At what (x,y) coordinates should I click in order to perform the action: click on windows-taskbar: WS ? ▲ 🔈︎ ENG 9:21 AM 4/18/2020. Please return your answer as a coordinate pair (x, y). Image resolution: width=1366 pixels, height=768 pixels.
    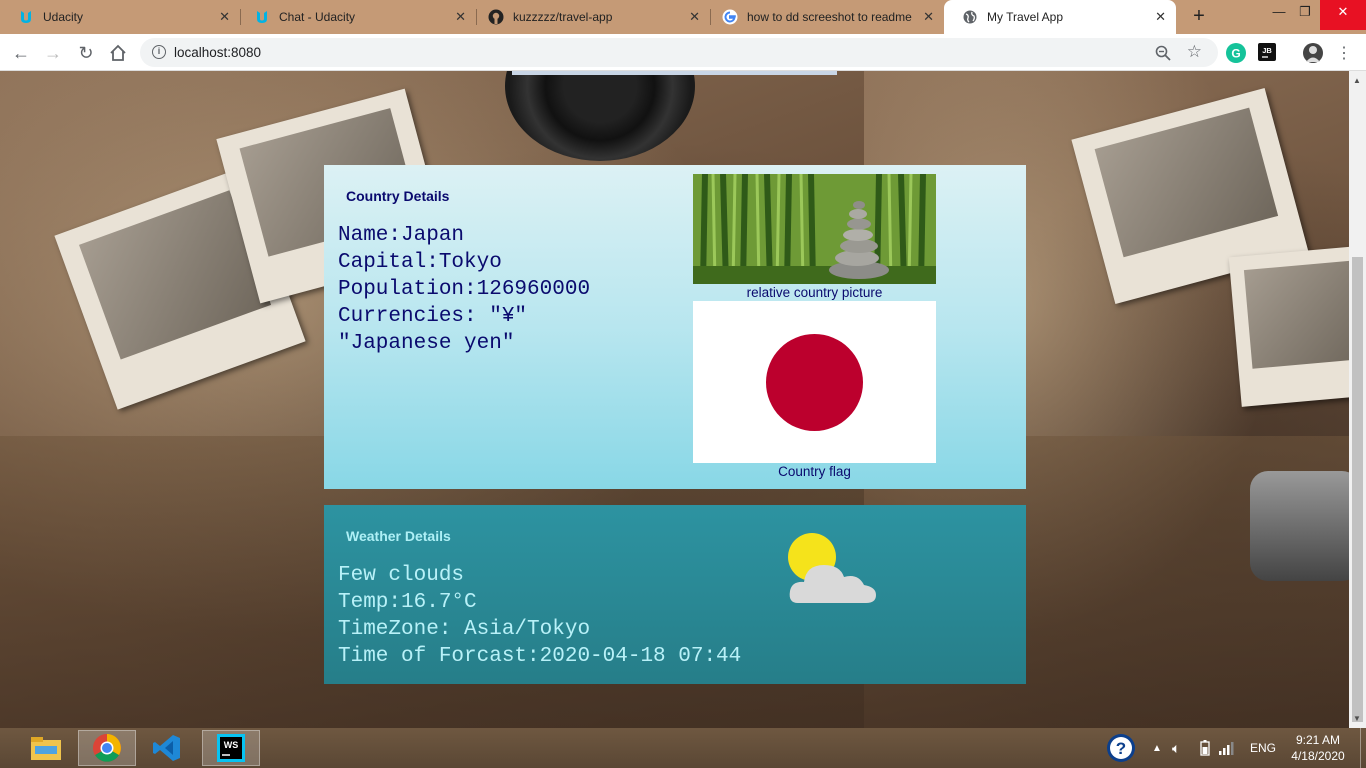
    Looking at the image, I should click on (683, 748).